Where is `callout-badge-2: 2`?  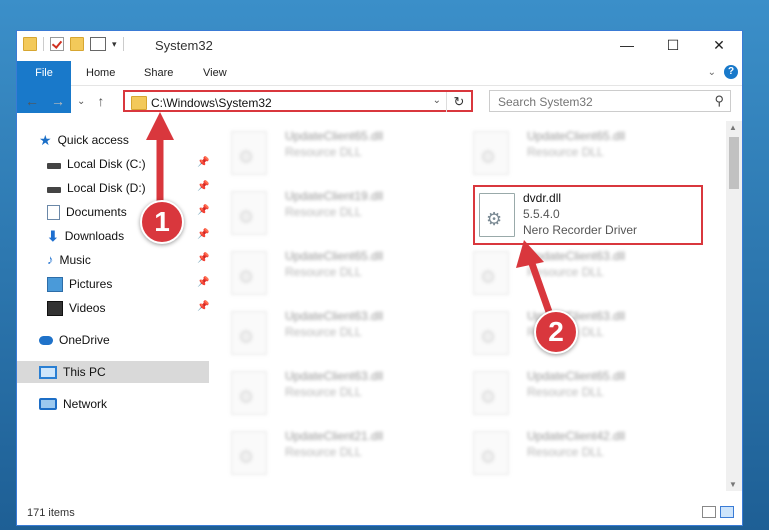 callout-badge-2: 2 is located at coordinates (556, 332).